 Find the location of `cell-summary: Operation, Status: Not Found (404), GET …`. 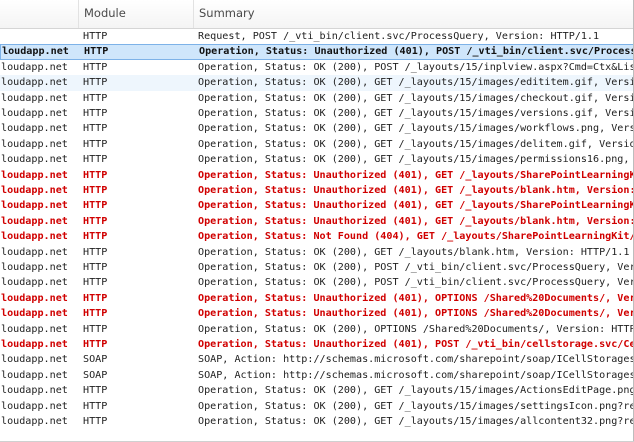

cell-summary: Operation, Status: Not Found (404), GET … is located at coordinates (416, 237).